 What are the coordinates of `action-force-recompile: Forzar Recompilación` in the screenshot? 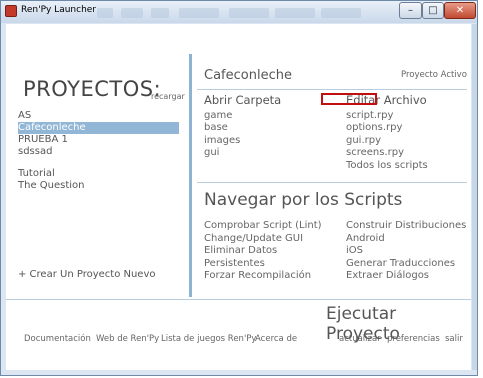 It's located at (263, 276).